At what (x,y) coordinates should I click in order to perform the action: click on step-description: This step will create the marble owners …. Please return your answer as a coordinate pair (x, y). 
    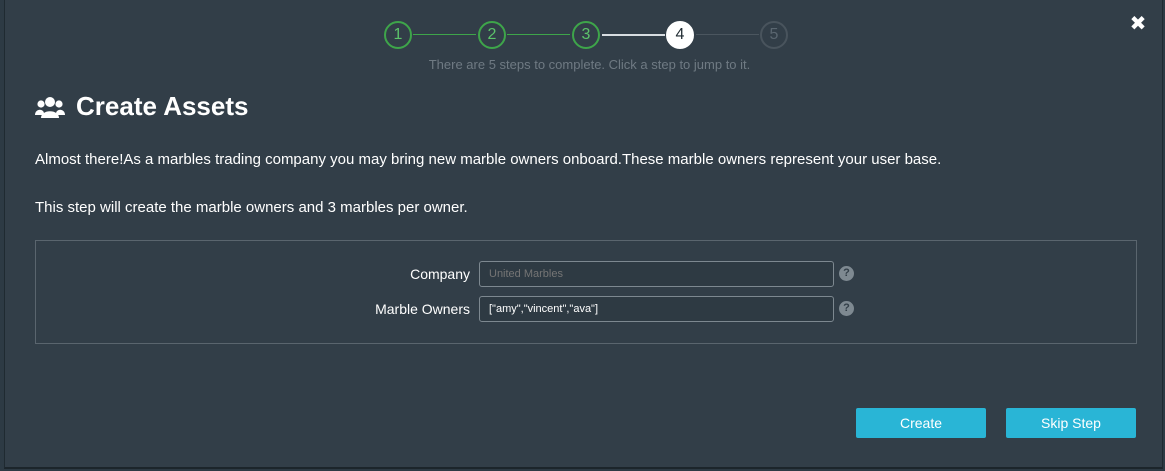
    Looking at the image, I should click on (251, 207).